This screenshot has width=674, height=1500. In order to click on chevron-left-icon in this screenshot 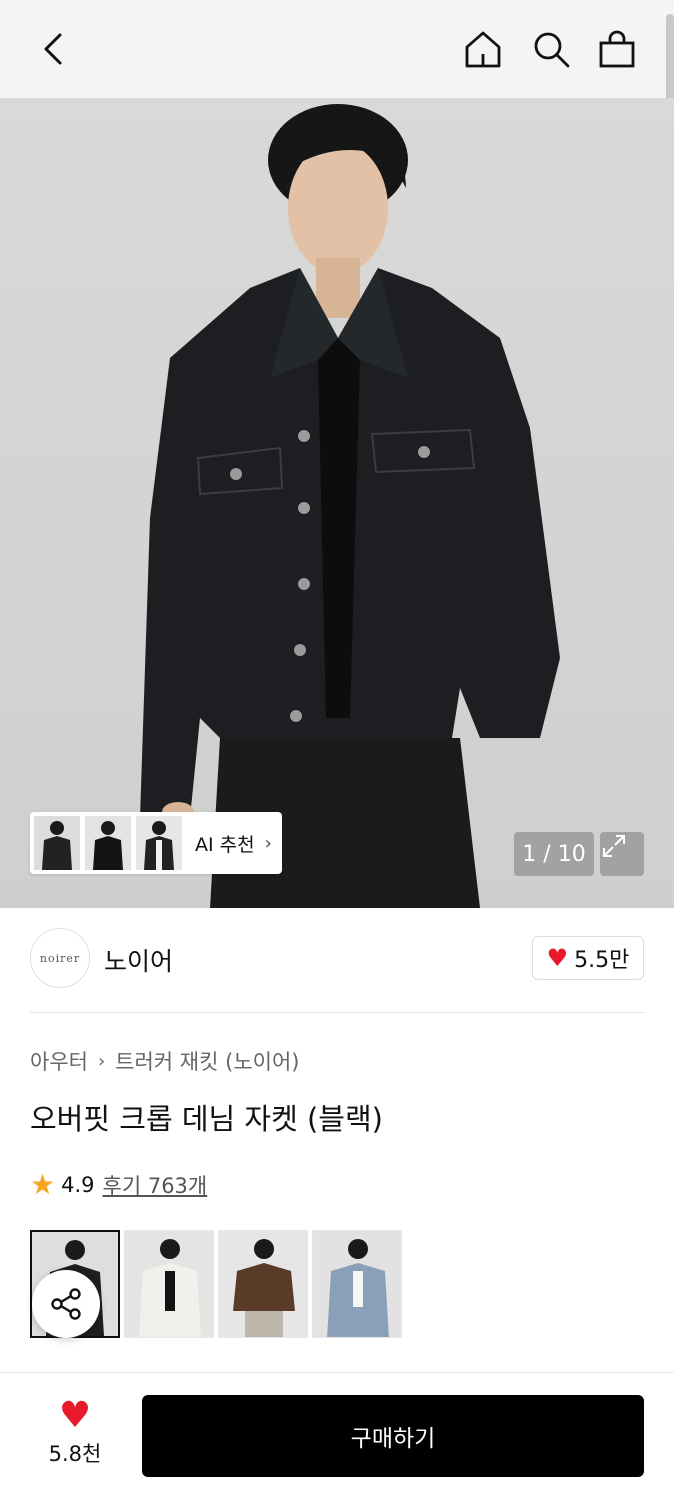, I will do `click(53, 49)`.